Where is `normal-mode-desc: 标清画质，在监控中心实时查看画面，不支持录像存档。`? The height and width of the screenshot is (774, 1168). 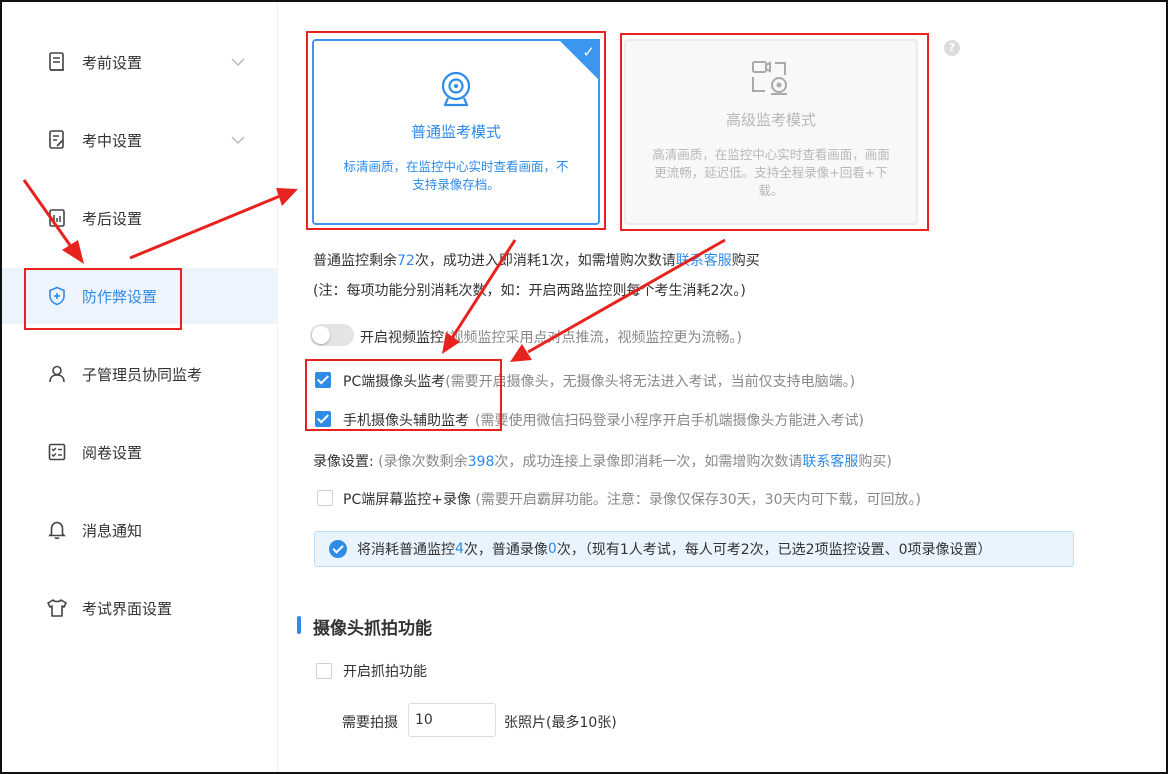 normal-mode-desc: 标清画质，在监控中心实时查看画面，不支持录像存档。 is located at coordinates (456, 175).